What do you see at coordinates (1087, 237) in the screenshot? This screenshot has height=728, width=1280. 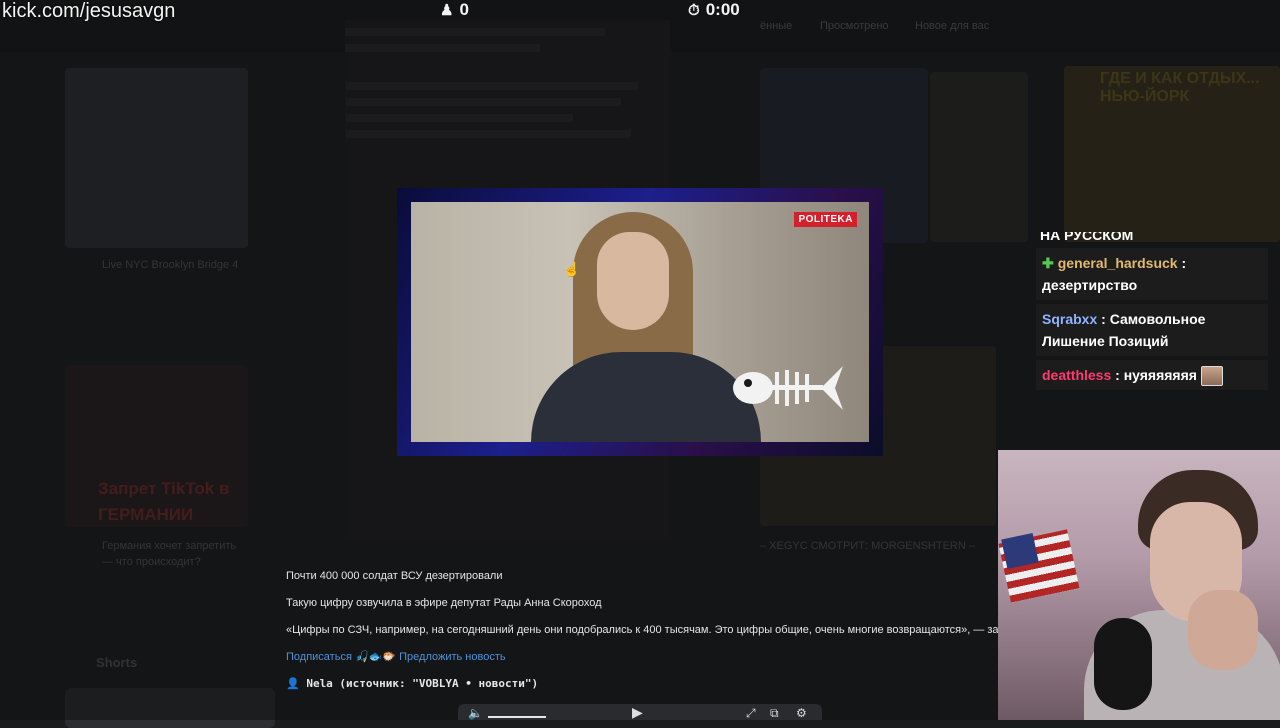 I see `chat-header: НА РУССКОМ` at bounding box center [1087, 237].